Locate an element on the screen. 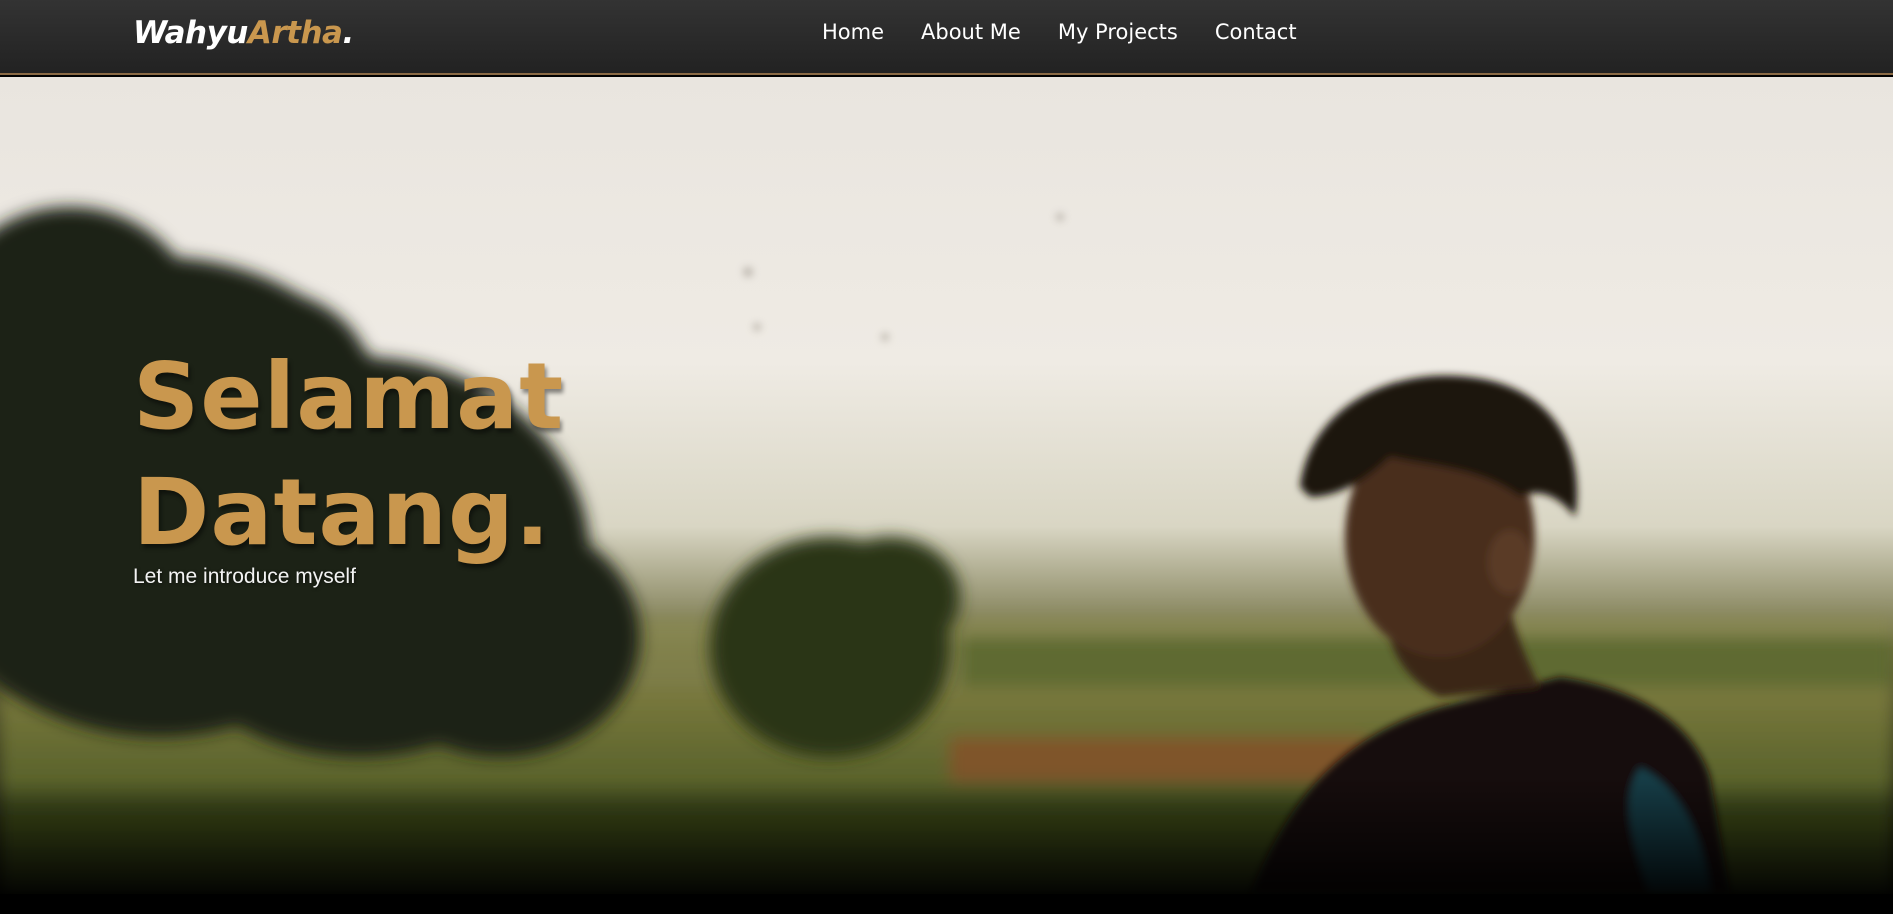 The height and width of the screenshot is (914, 1893). brand-logo: WahyuArtha. is located at coordinates (243, 33).